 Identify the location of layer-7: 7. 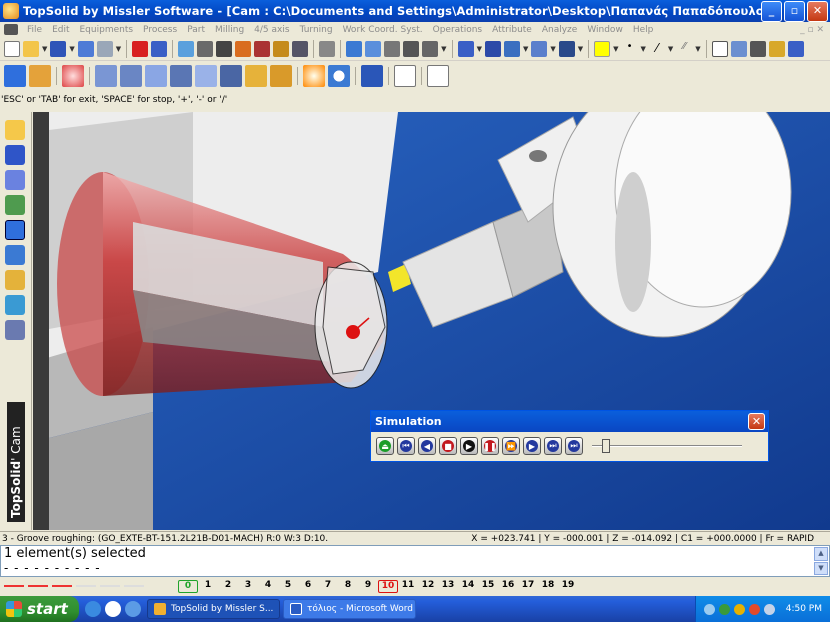
(328, 586).